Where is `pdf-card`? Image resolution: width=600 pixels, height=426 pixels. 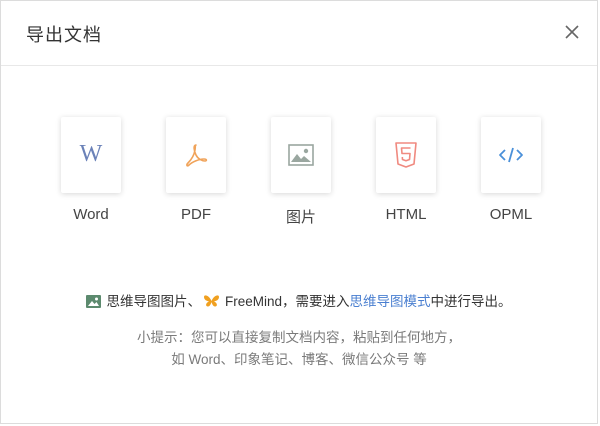 pdf-card is located at coordinates (196, 155).